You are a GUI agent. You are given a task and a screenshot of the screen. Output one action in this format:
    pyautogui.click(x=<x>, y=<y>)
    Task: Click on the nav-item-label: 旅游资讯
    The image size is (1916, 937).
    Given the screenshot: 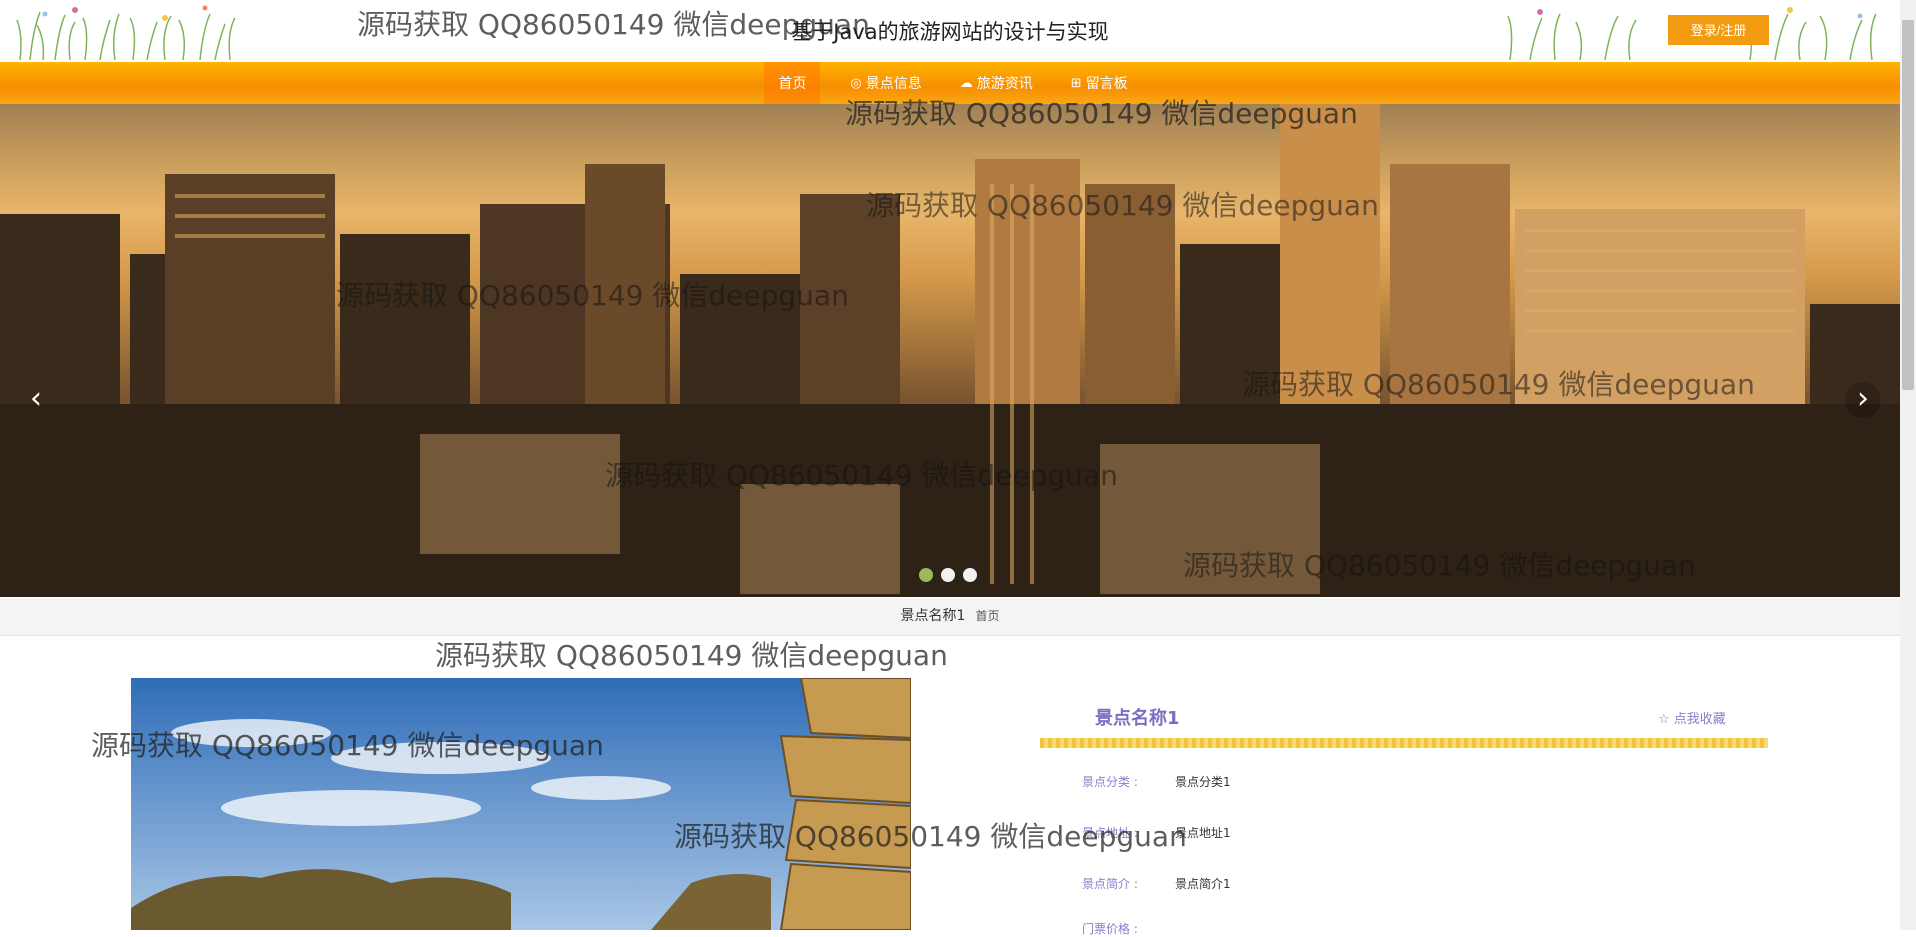 What is the action you would take?
    pyautogui.click(x=1004, y=84)
    